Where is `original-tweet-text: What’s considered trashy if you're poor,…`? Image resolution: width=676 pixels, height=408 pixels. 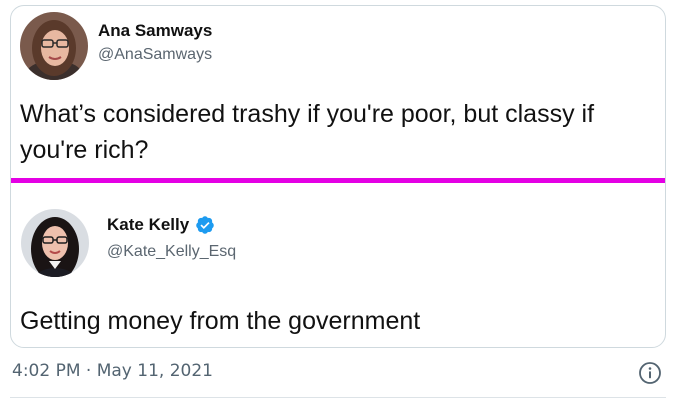
original-tweet-text: What’s considered trashy if you're poor,… is located at coordinates (307, 132).